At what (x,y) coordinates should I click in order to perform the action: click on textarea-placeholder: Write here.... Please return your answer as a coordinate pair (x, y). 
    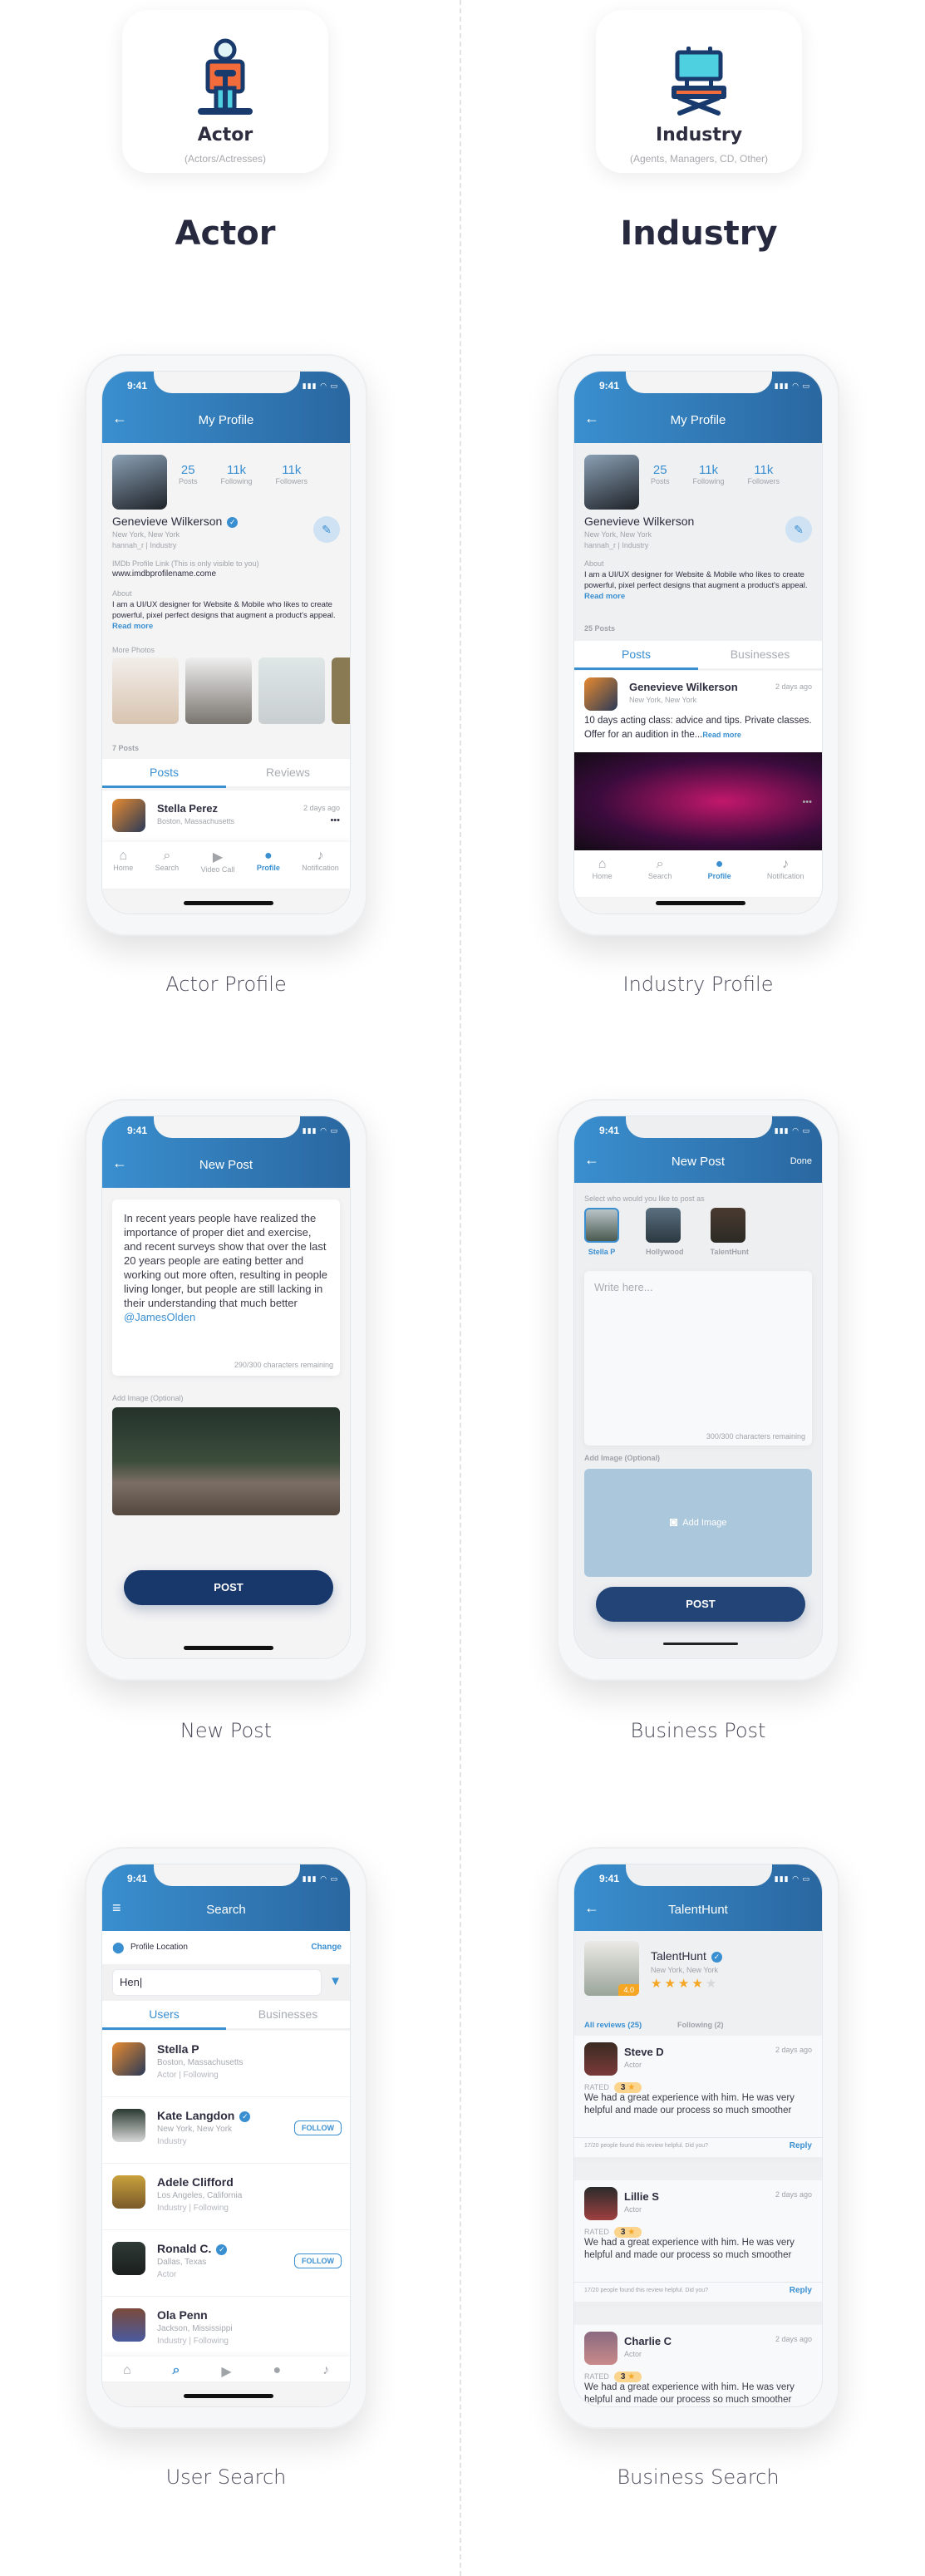
    Looking at the image, I should click on (623, 1287).